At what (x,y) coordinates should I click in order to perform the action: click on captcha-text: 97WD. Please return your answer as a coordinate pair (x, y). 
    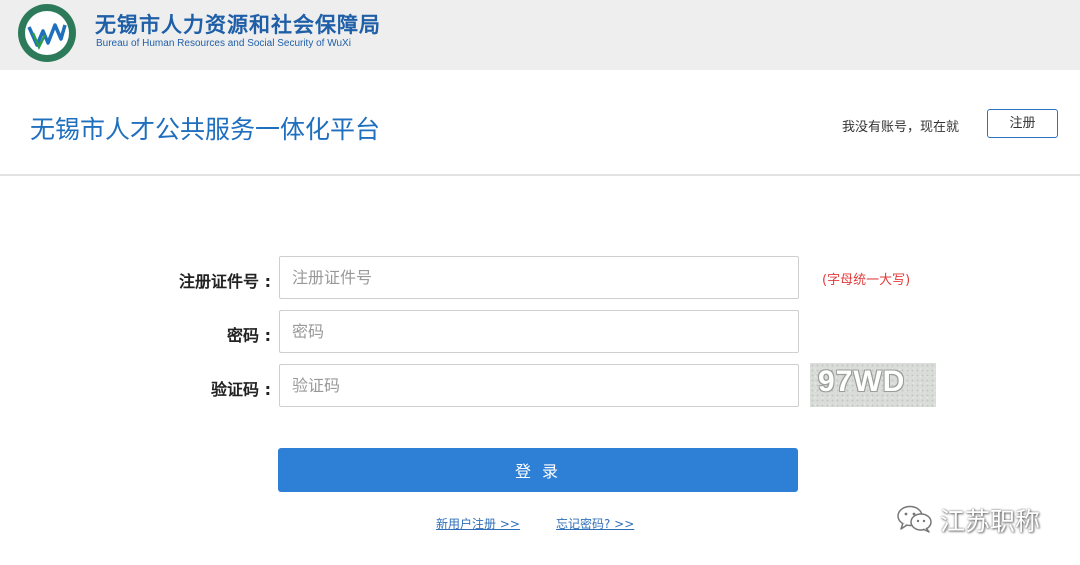
    Looking at the image, I should click on (862, 381).